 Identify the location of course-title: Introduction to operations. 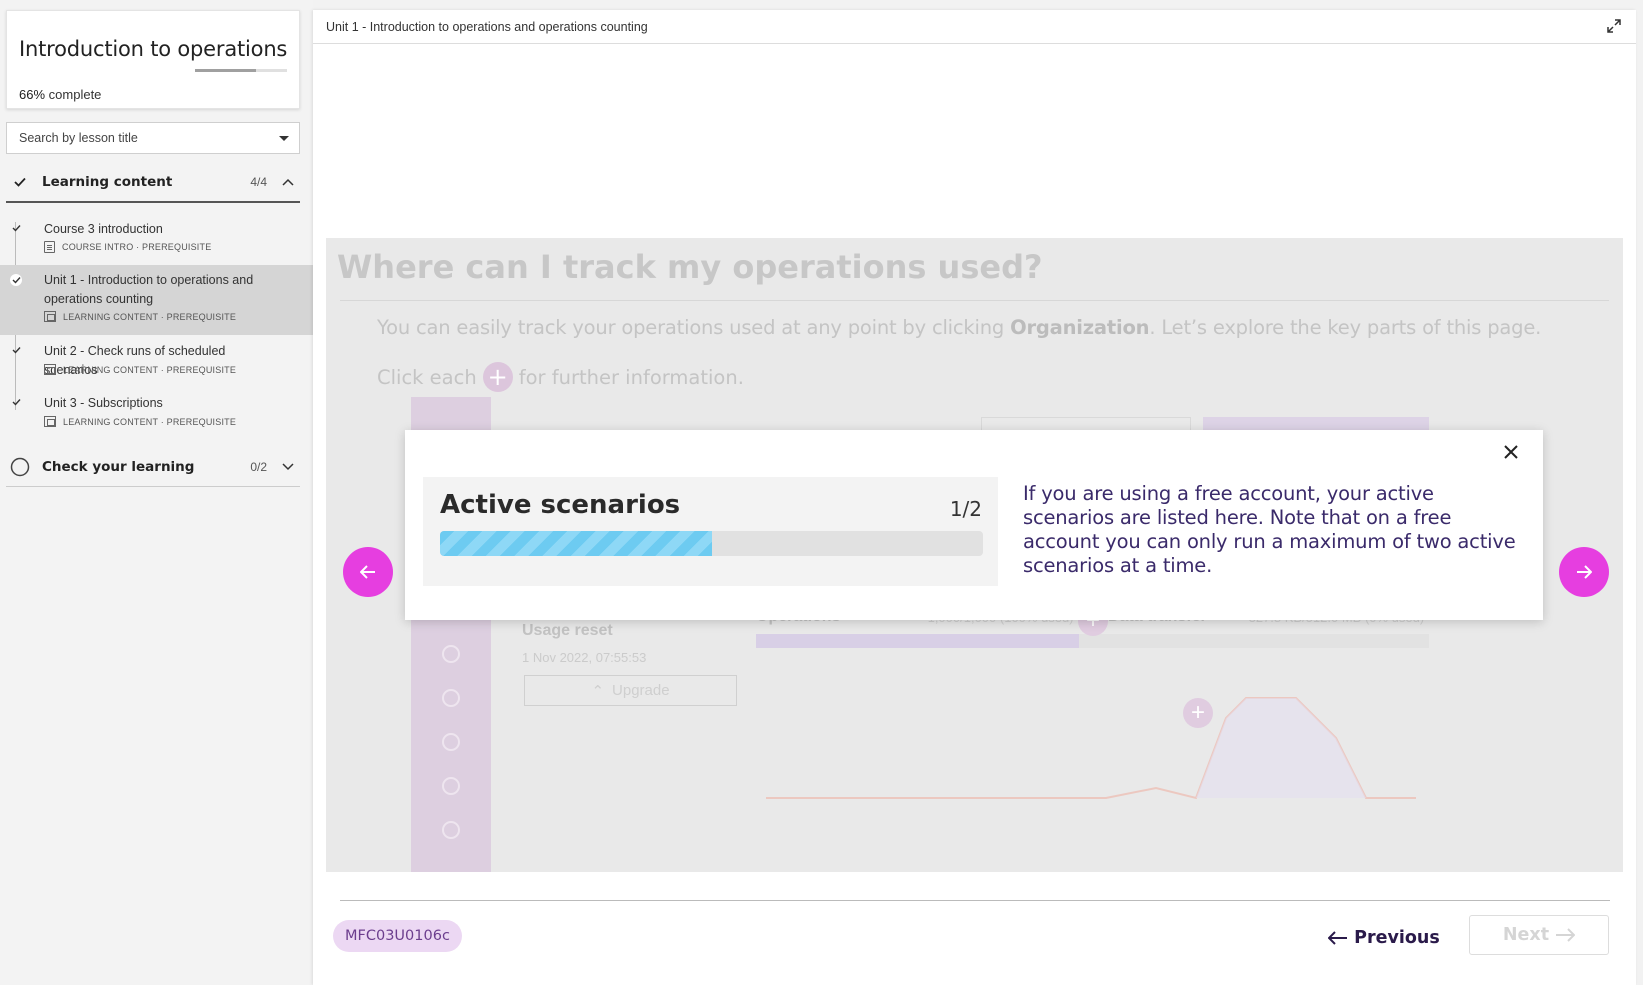
(153, 49).